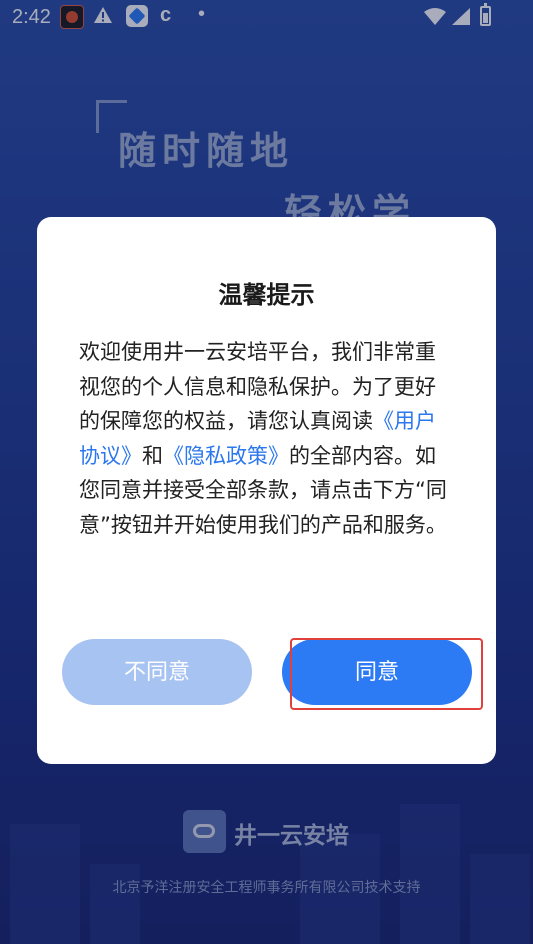 The height and width of the screenshot is (944, 533). Describe the element at coordinates (226, 456) in the screenshot. I see `privacy-policy-link: 《隐私政策》` at that location.